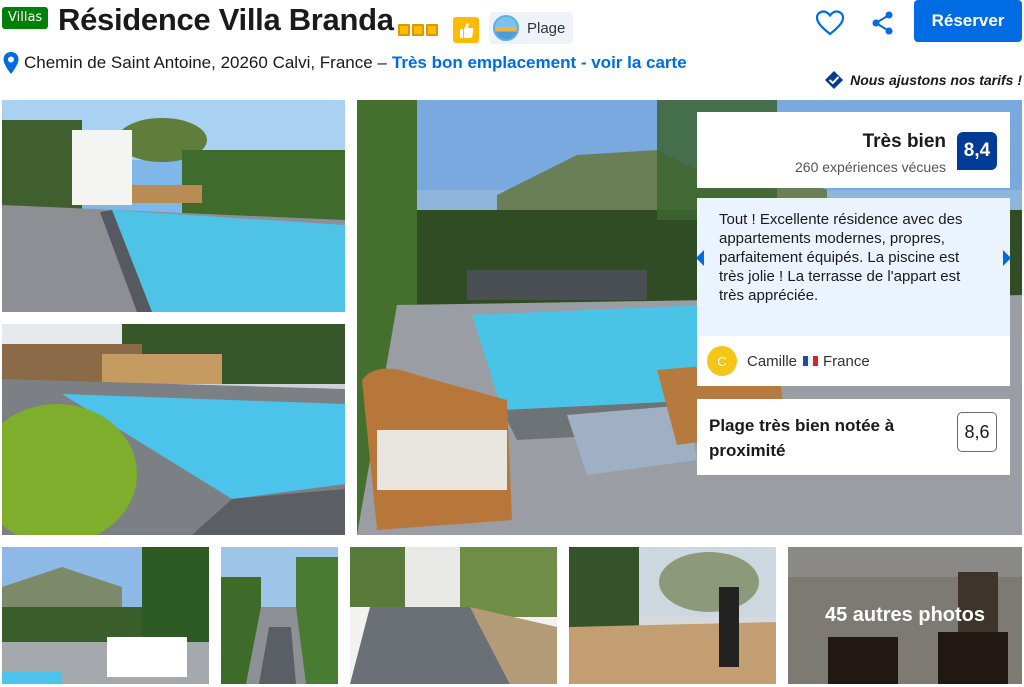 The height and width of the screenshot is (687, 1024). Describe the element at coordinates (883, 23) in the screenshot. I see `share-icon` at that location.